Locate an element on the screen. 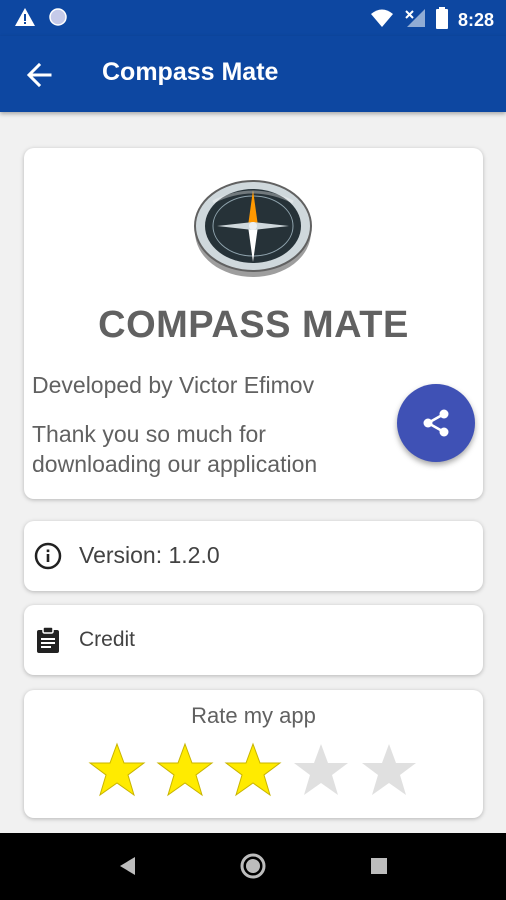 This screenshot has width=506, height=900. signal-icon is located at coordinates (415, 20).